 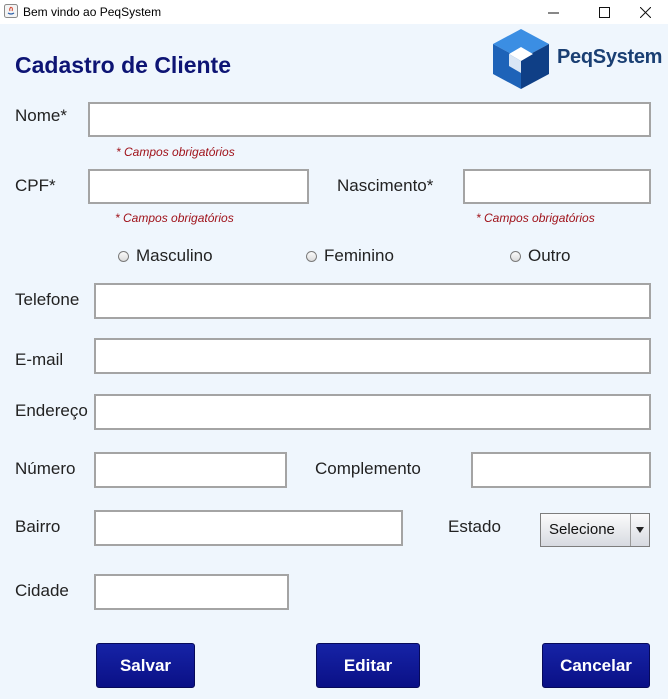 What do you see at coordinates (369, 119) in the screenshot?
I see `nome-field` at bounding box center [369, 119].